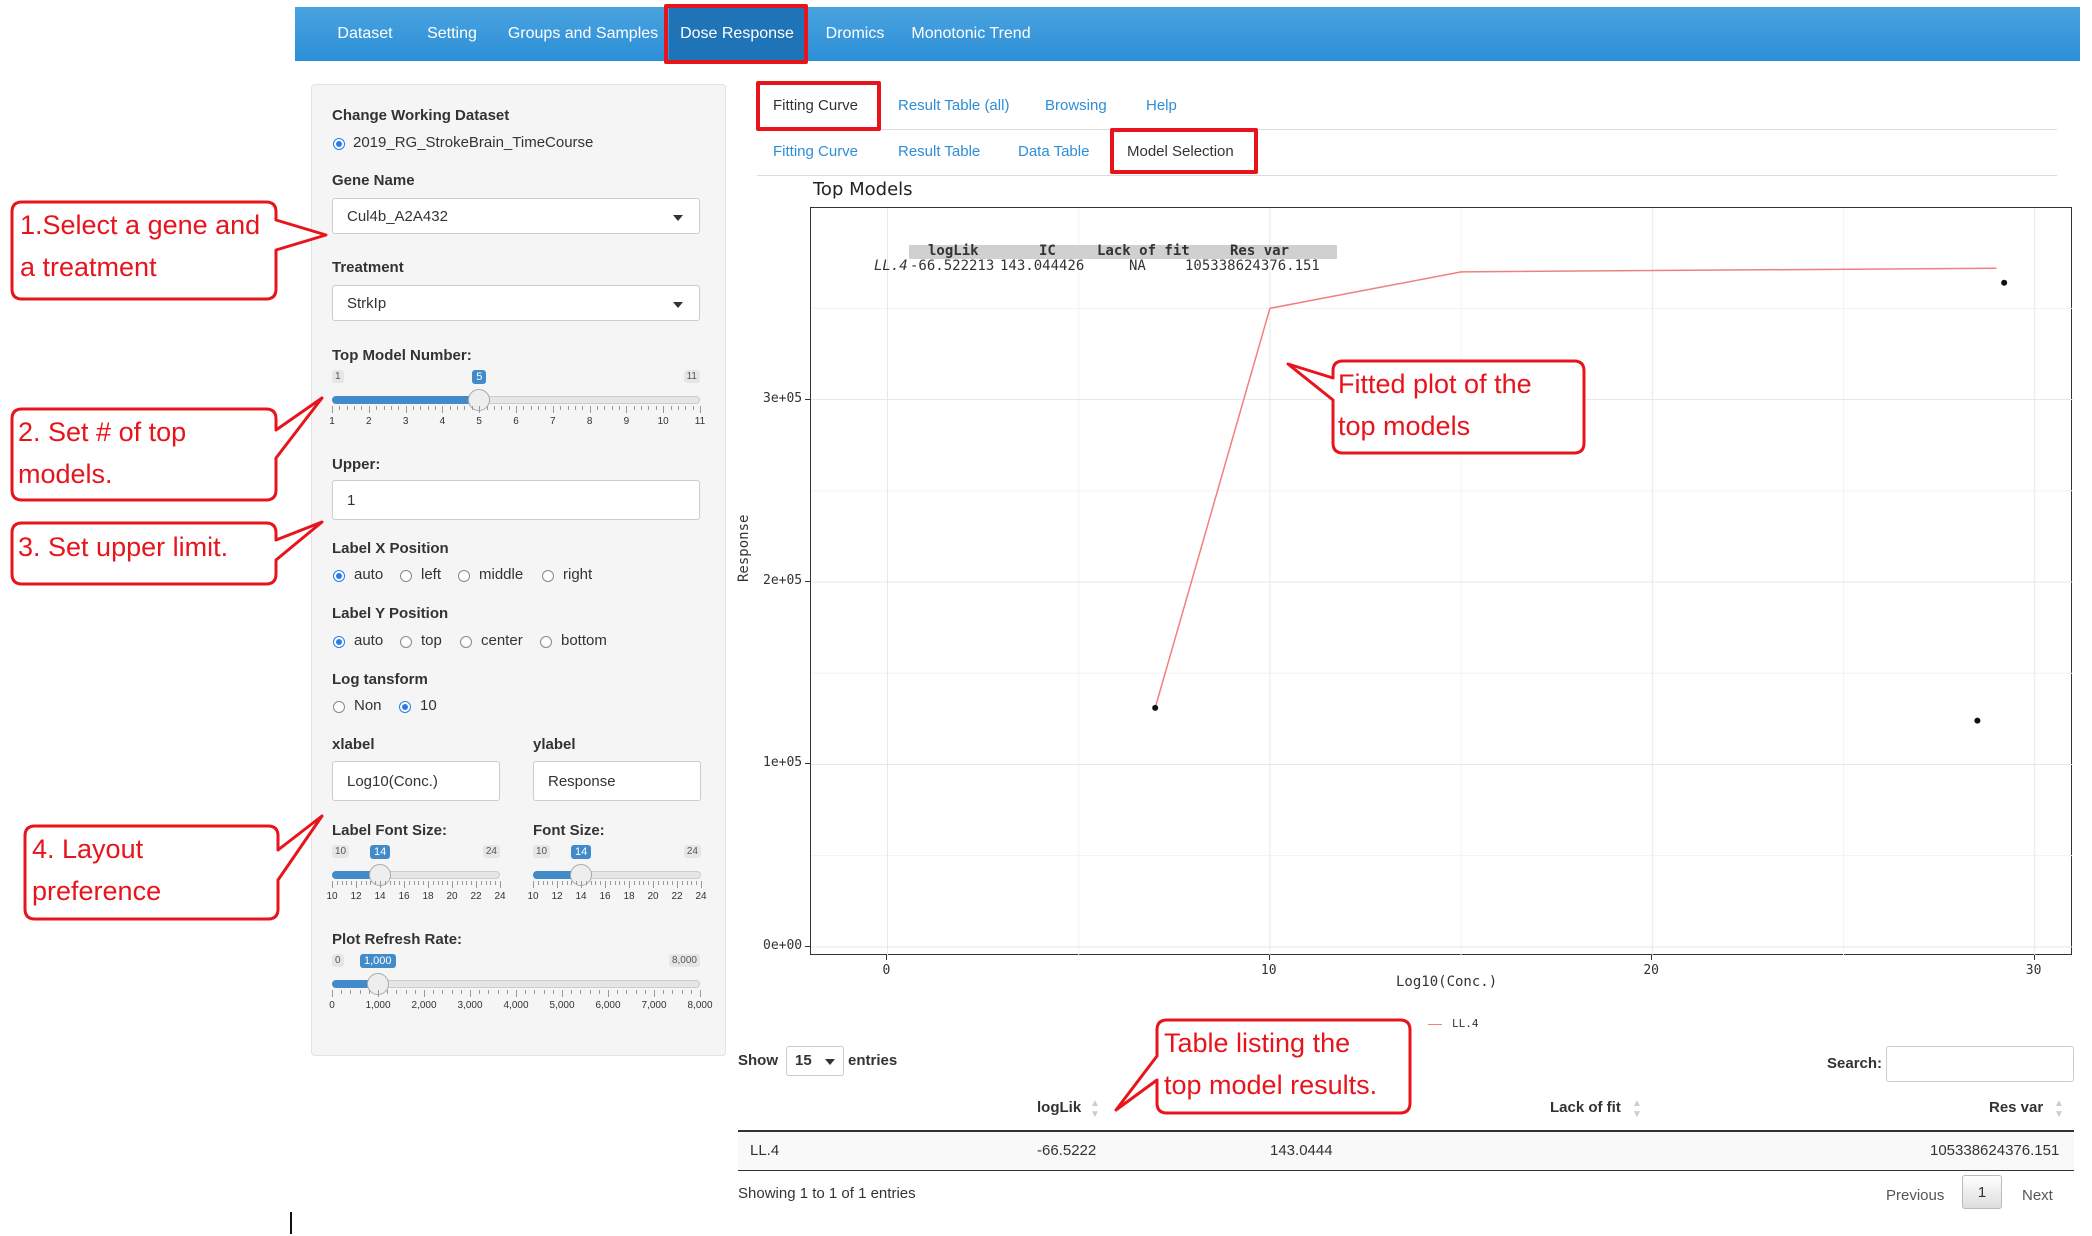  I want to click on callout-6-line1: Table listing the, so click(1257, 1043).